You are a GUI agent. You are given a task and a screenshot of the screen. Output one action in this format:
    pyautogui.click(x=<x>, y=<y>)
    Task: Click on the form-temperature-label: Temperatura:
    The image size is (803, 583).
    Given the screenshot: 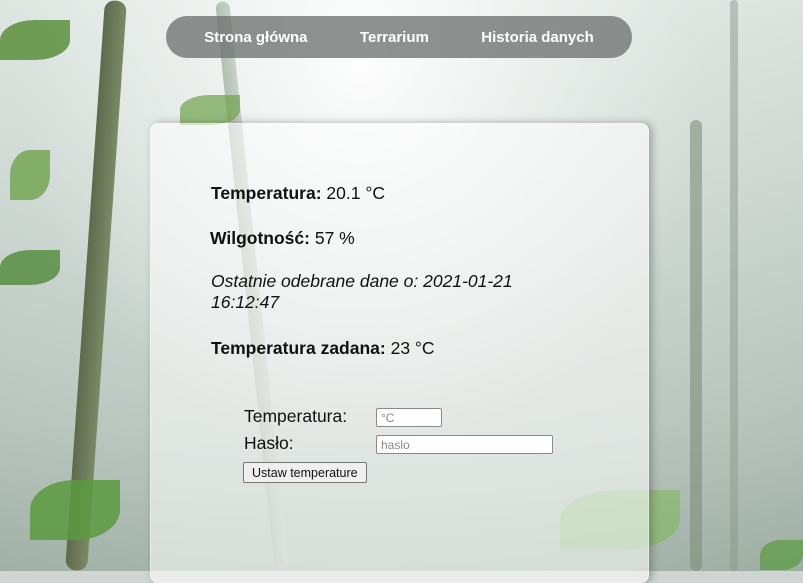 What is the action you would take?
    pyautogui.click(x=296, y=416)
    